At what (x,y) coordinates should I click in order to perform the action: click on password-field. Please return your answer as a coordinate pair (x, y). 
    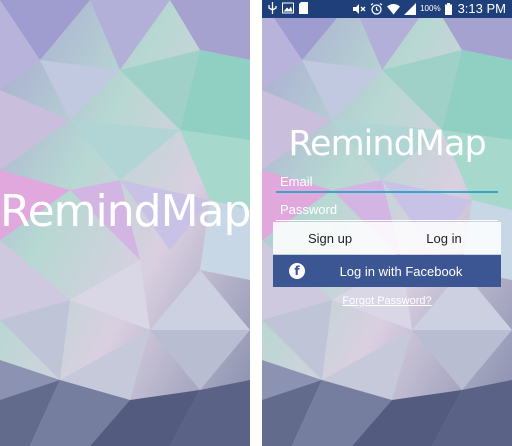
    Looking at the image, I should click on (387, 209).